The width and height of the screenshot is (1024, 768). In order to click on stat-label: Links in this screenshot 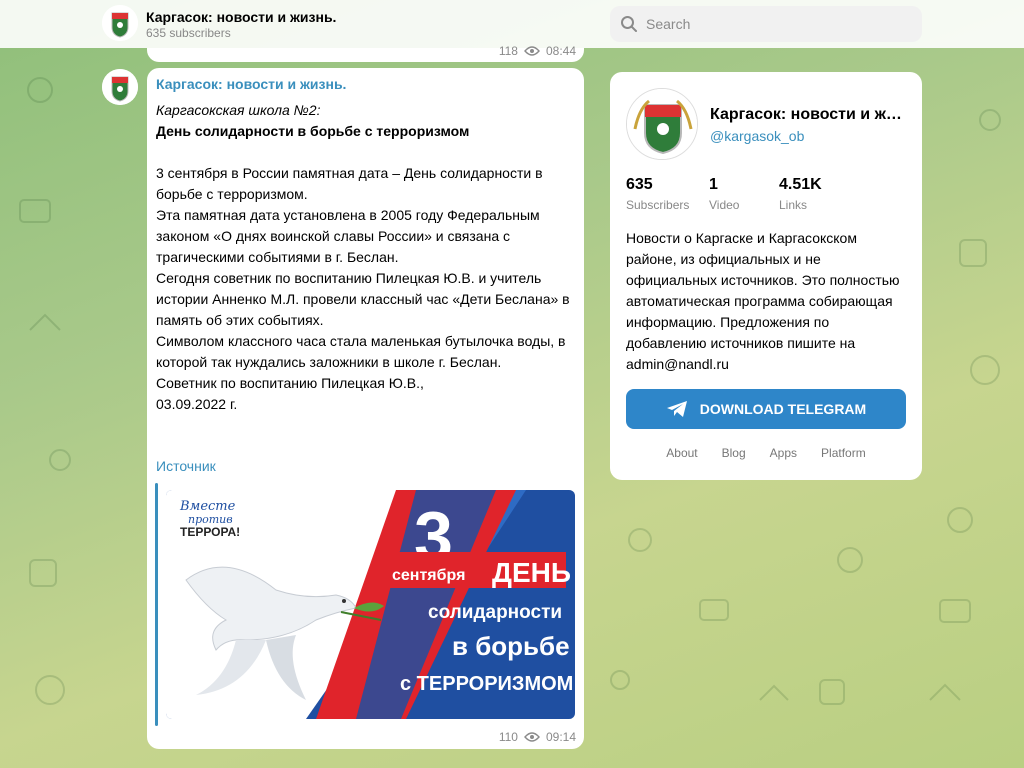, I will do `click(793, 205)`.